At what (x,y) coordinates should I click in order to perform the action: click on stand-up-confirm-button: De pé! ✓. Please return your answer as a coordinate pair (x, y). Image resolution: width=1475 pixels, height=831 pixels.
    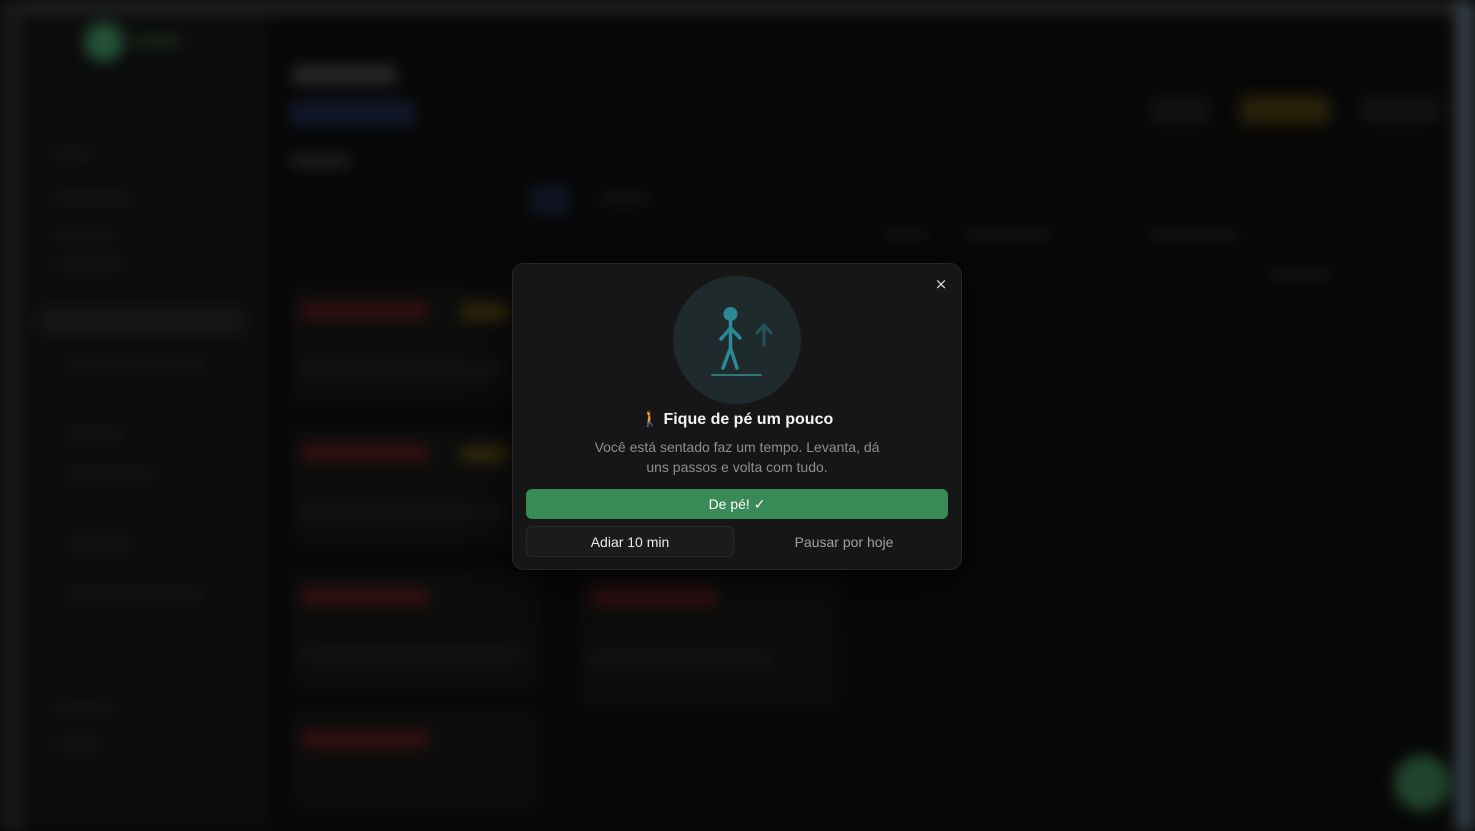
    Looking at the image, I should click on (737, 504).